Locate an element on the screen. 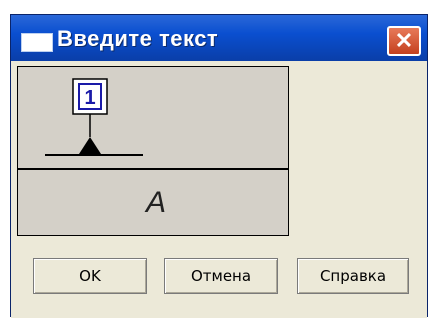  ok-button: OK is located at coordinates (90, 276).